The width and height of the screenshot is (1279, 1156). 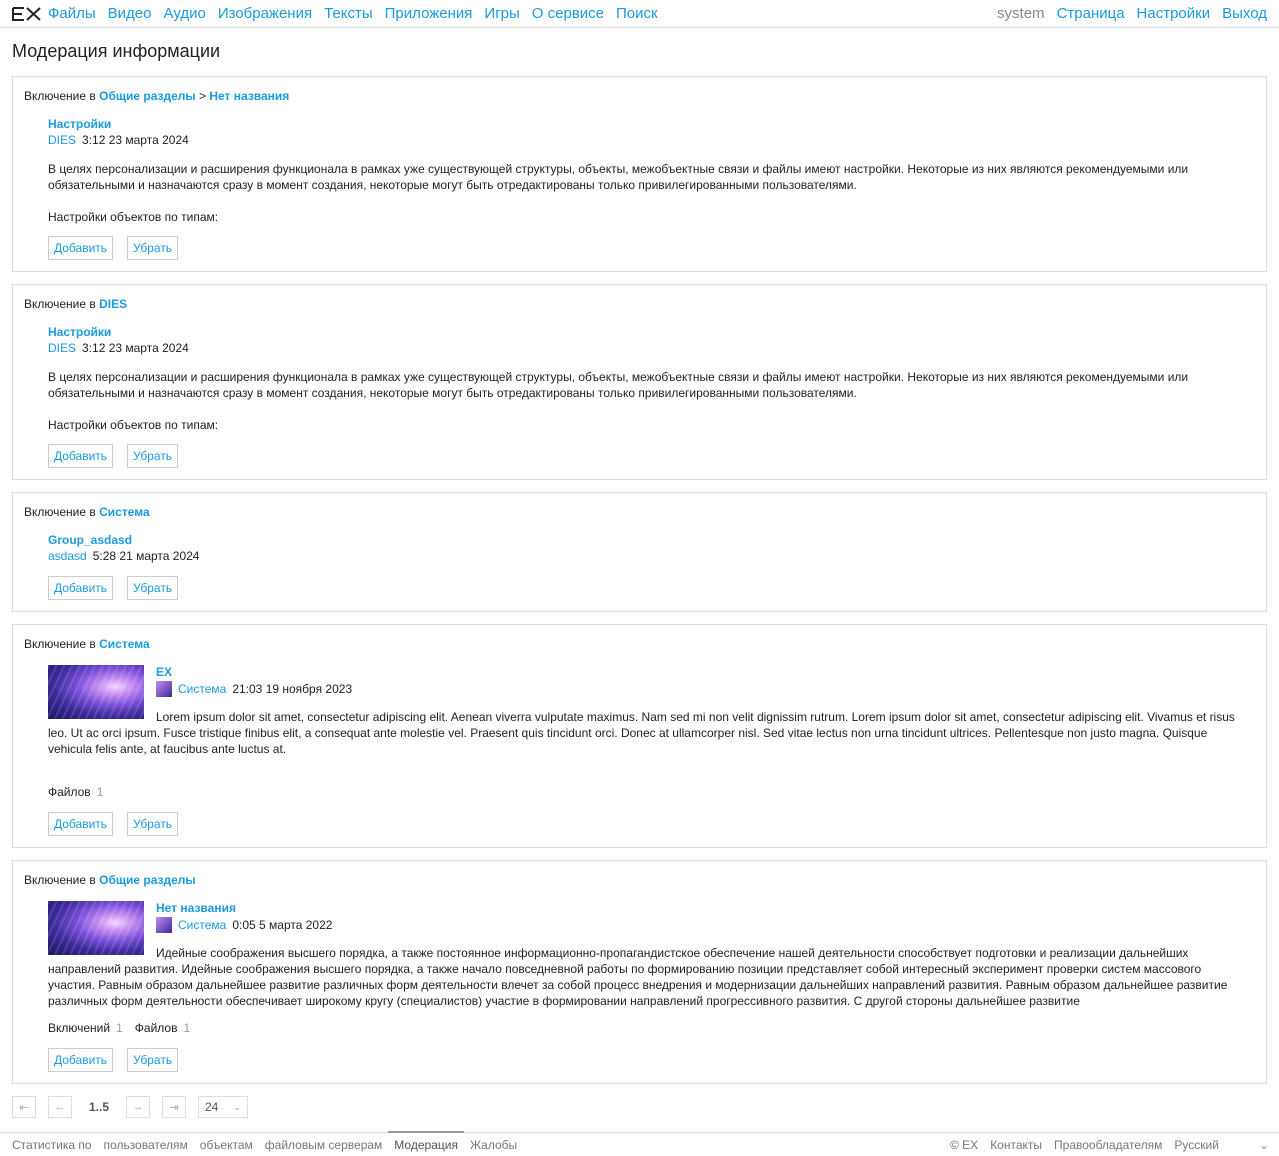 I want to click on next-page-icon: →, so click(x=138, y=1107).